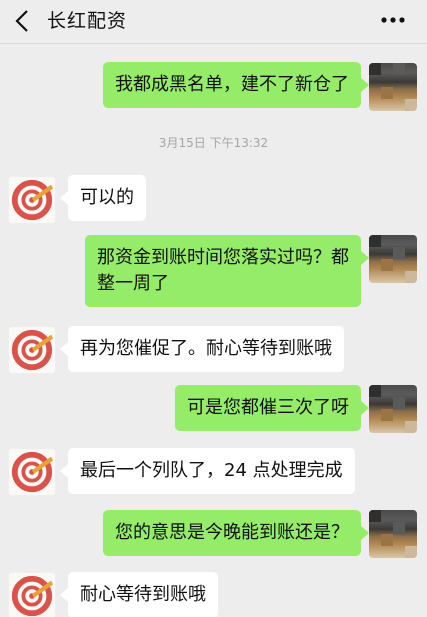 The image size is (427, 617). Describe the element at coordinates (236, 533) in the screenshot. I see `message-bubble: 您的意思是今晚能到账还是？` at that location.